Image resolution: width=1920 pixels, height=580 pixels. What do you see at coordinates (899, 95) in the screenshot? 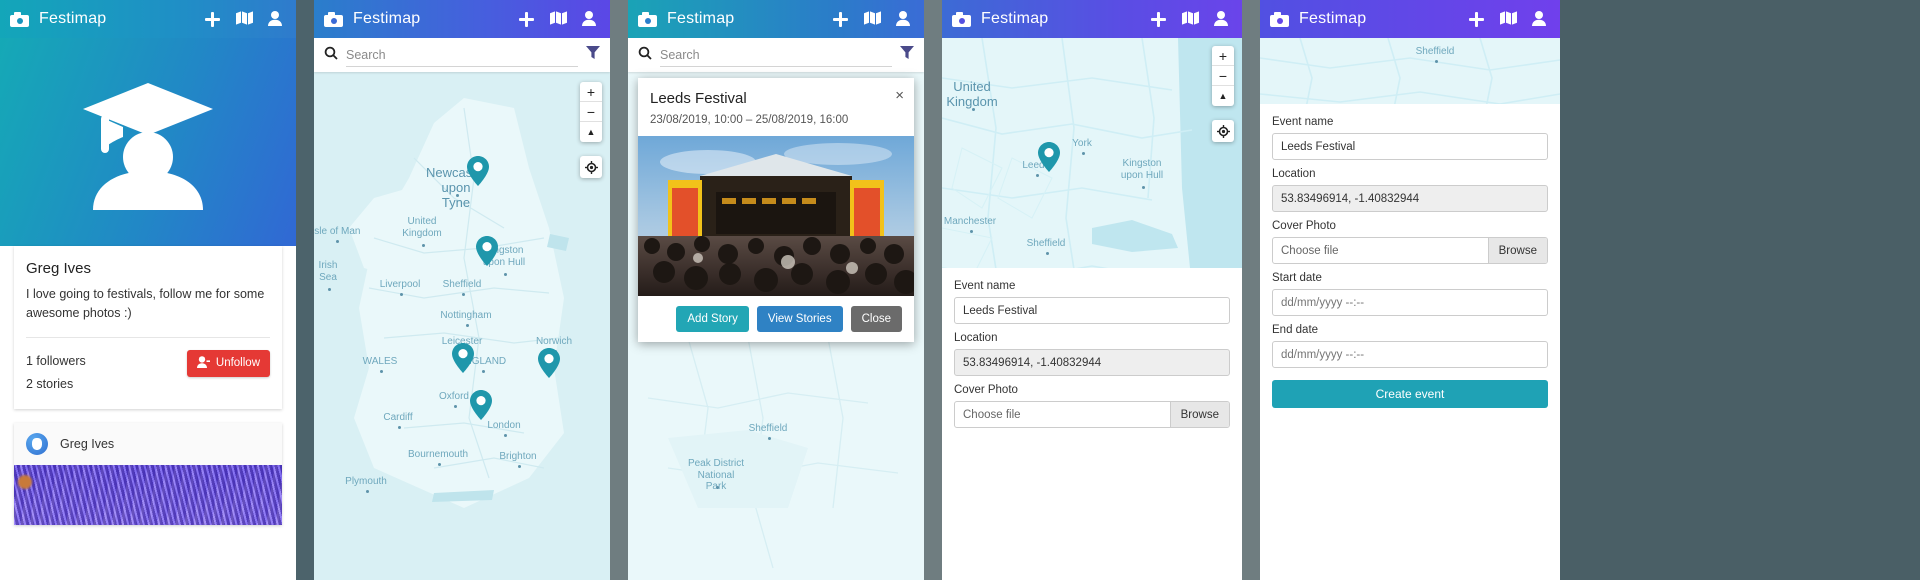
I see `close-icon: ×` at bounding box center [899, 95].